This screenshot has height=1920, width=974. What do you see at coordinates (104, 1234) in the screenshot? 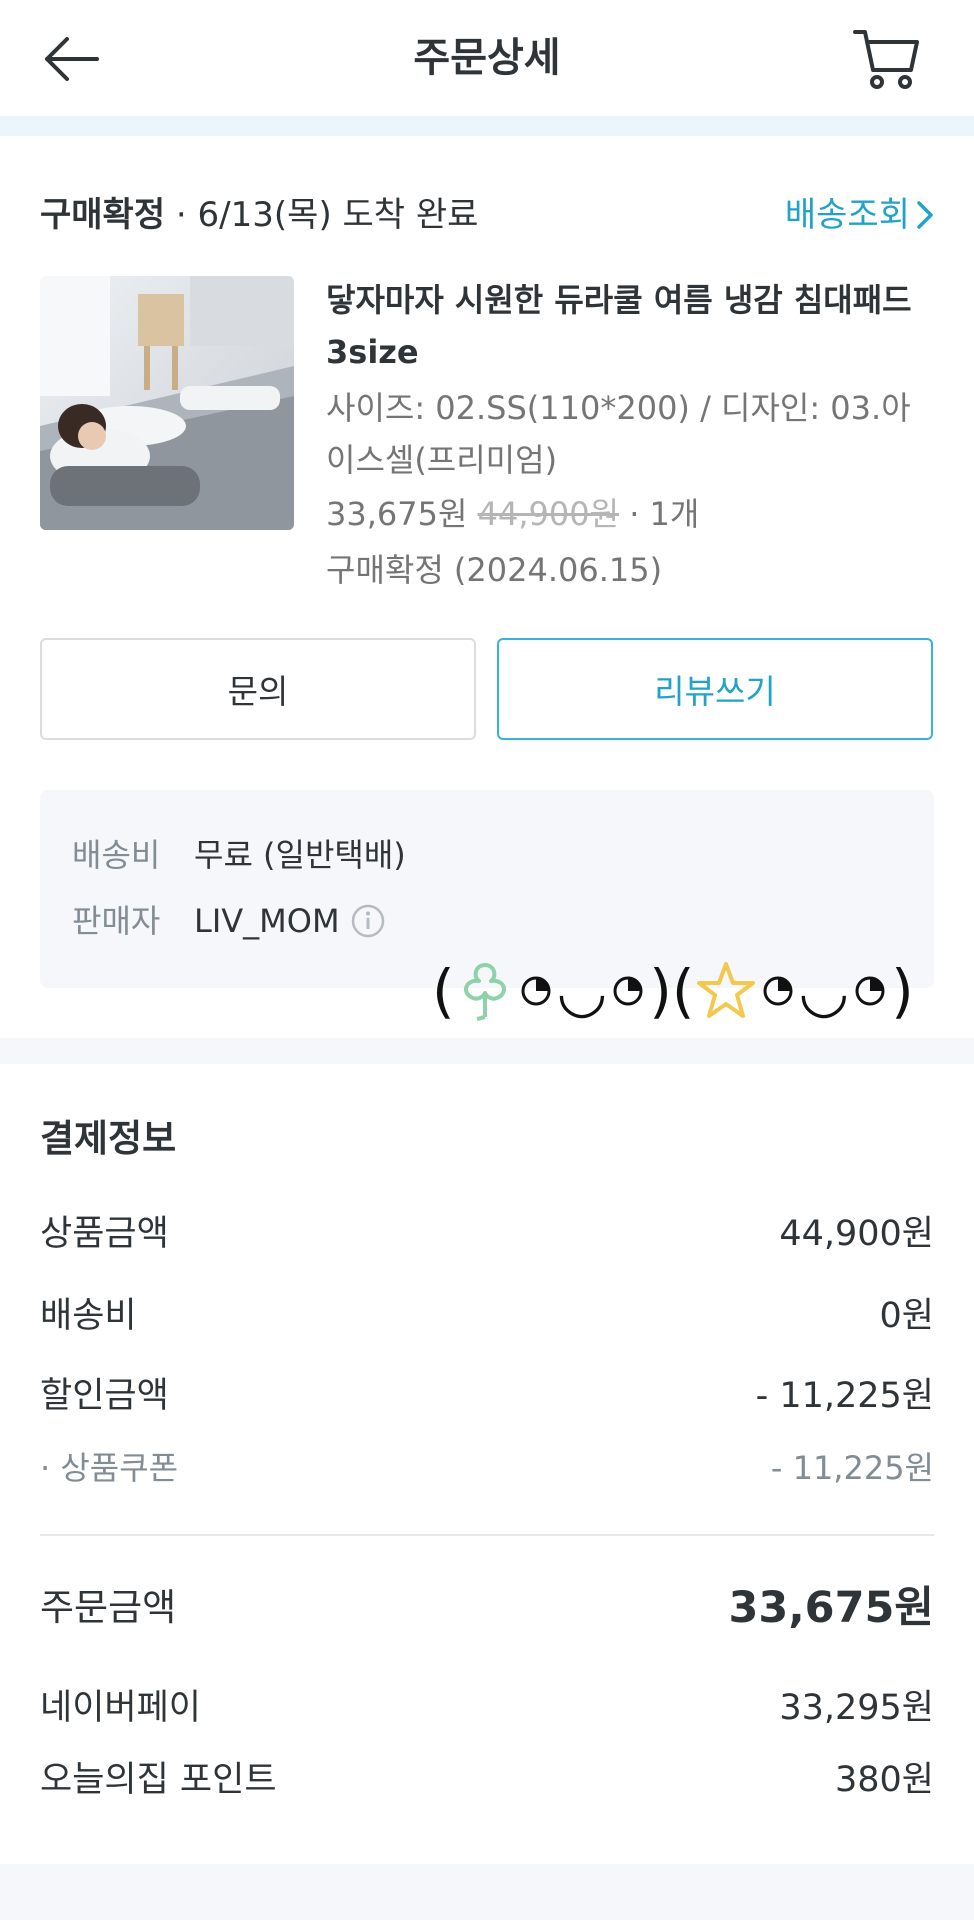
I see `payment-row-label: 상품금액` at bounding box center [104, 1234].